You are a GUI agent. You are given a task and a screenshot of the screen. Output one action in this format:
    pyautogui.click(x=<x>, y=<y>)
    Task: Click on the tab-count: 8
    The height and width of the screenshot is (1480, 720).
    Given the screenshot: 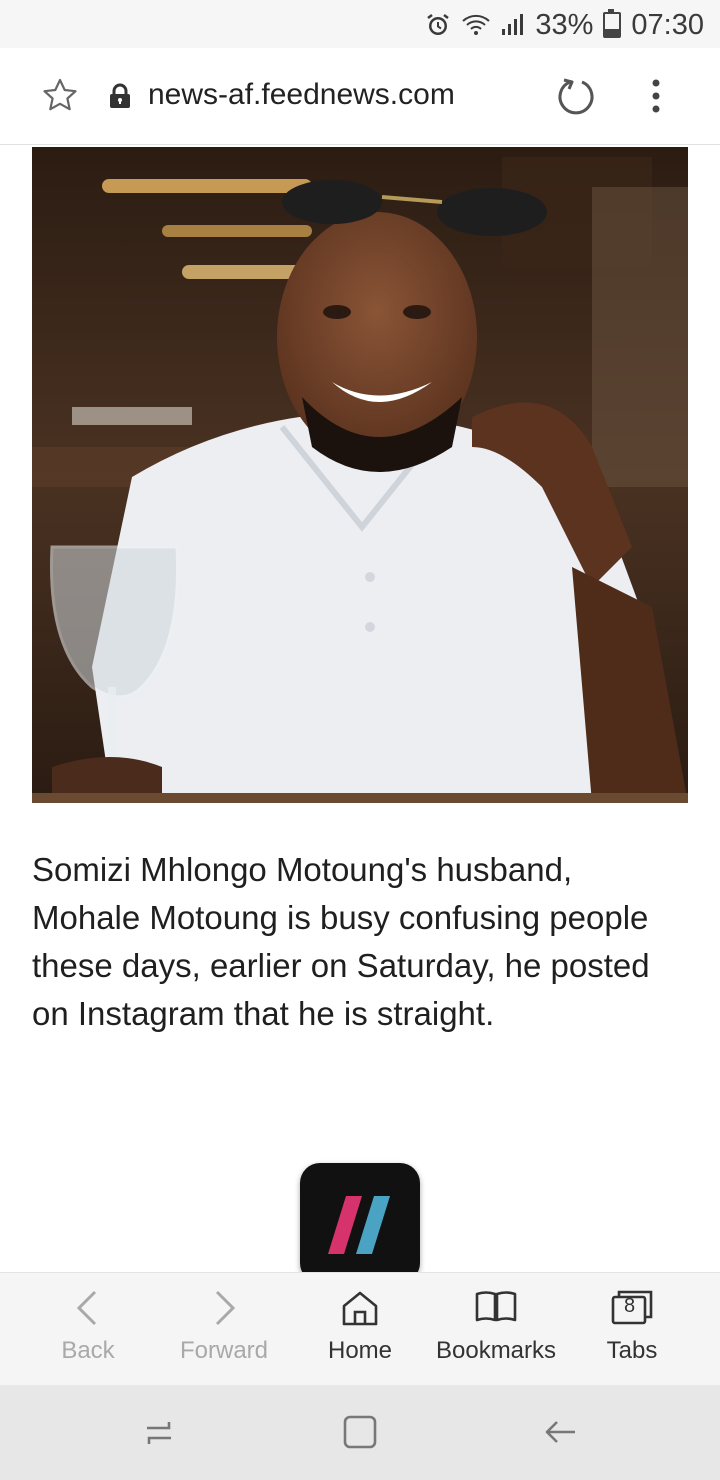 What is the action you would take?
    pyautogui.click(x=630, y=1306)
    